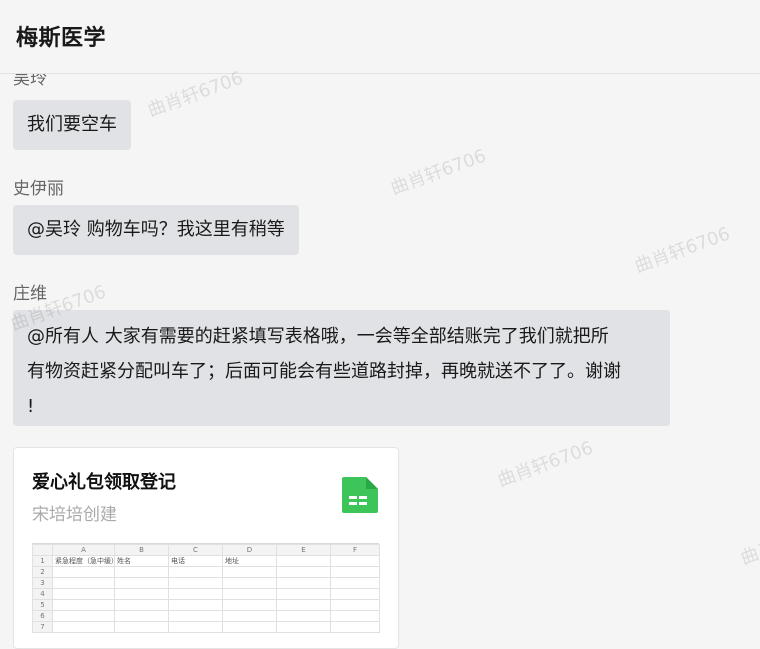 This screenshot has width=760, height=649. I want to click on sheet-cell: 姓名, so click(141, 561).